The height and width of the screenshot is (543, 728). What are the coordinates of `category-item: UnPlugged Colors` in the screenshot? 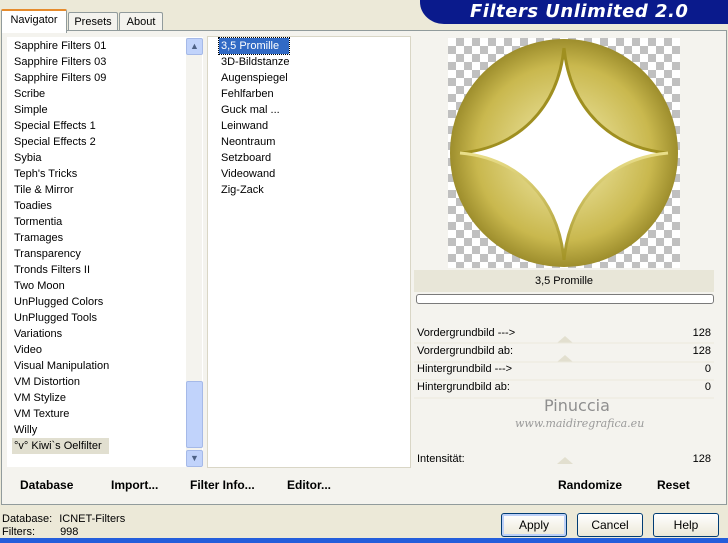 It's located at (60, 302).